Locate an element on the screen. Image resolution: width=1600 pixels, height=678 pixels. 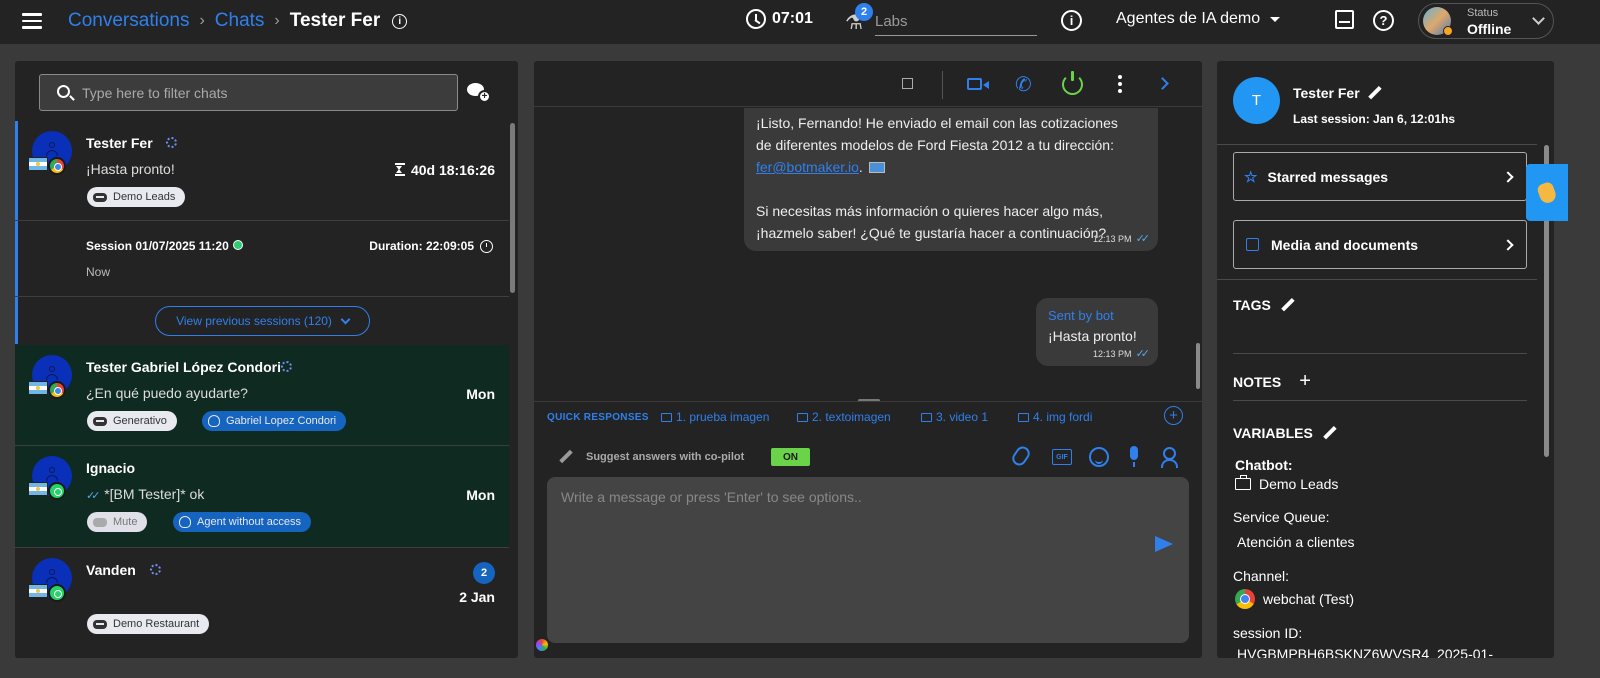
chat-preview: ¡Hasta pronto! is located at coordinates (130, 169).